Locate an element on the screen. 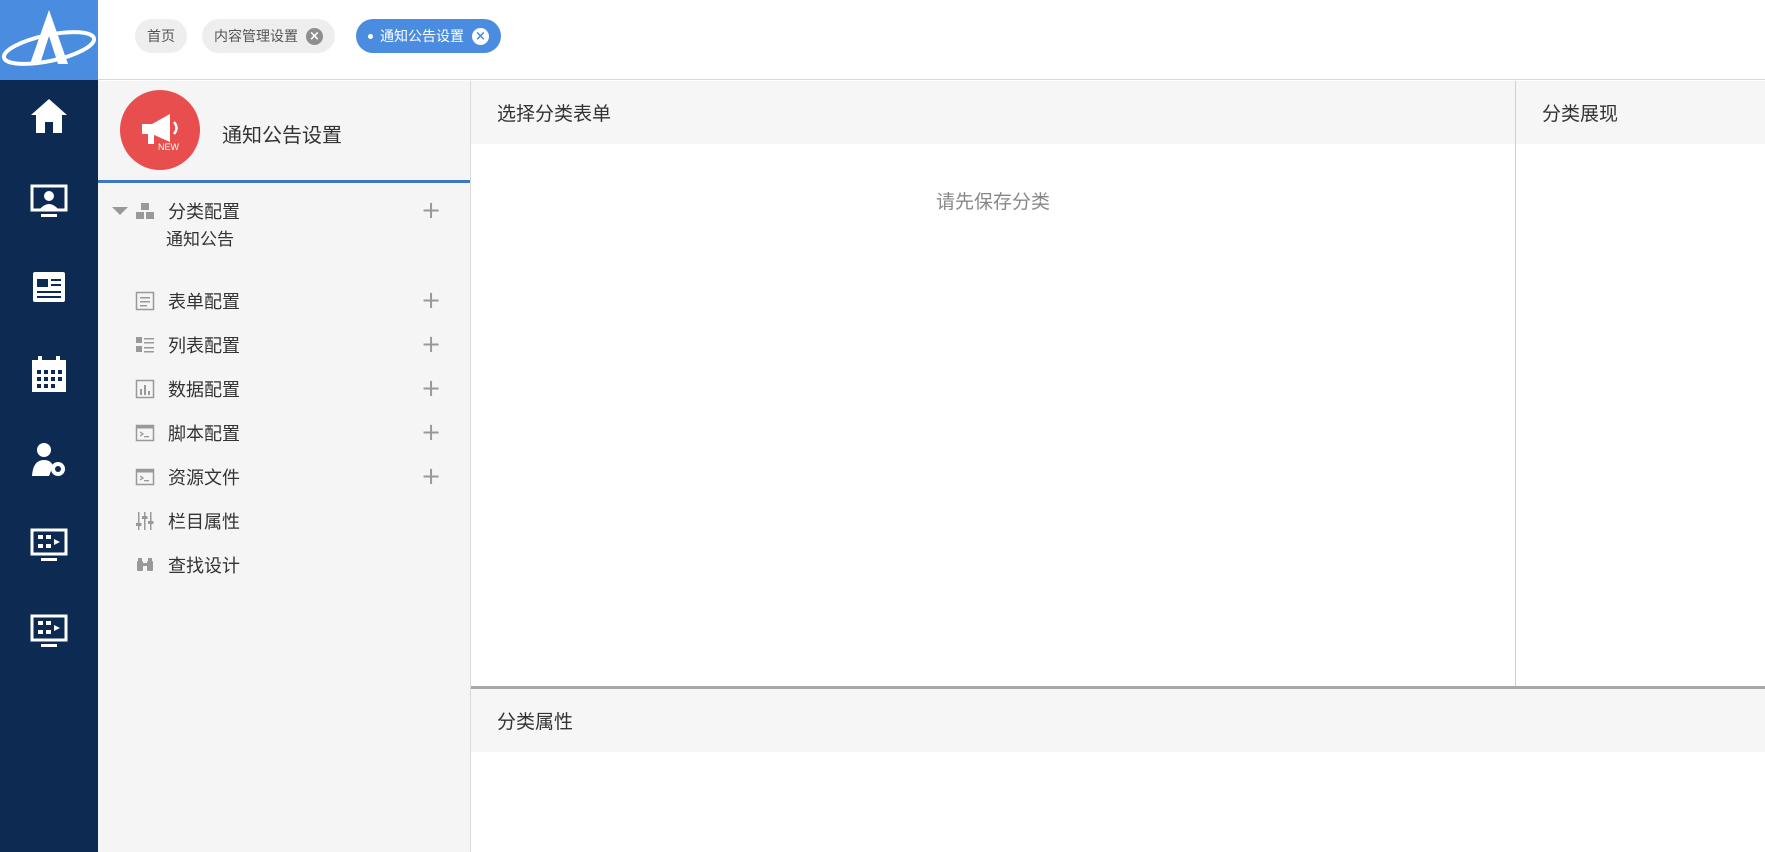 This screenshot has height=852, width=1765. tree-item-resource-files: 资源文件 + is located at coordinates (284, 477).